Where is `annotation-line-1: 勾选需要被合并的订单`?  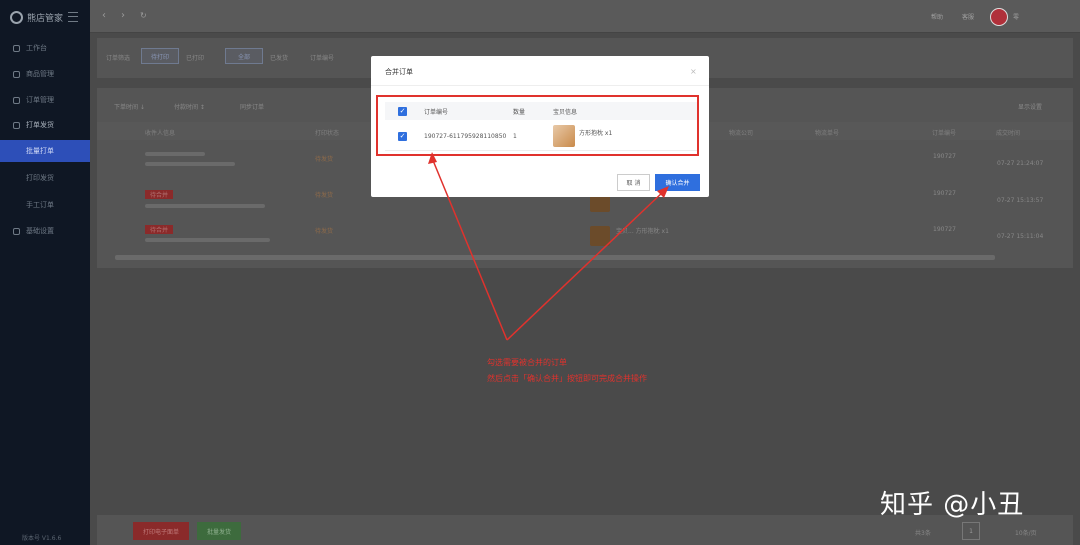
annotation-line-1: 勾选需要被合并的订单 is located at coordinates (527, 362).